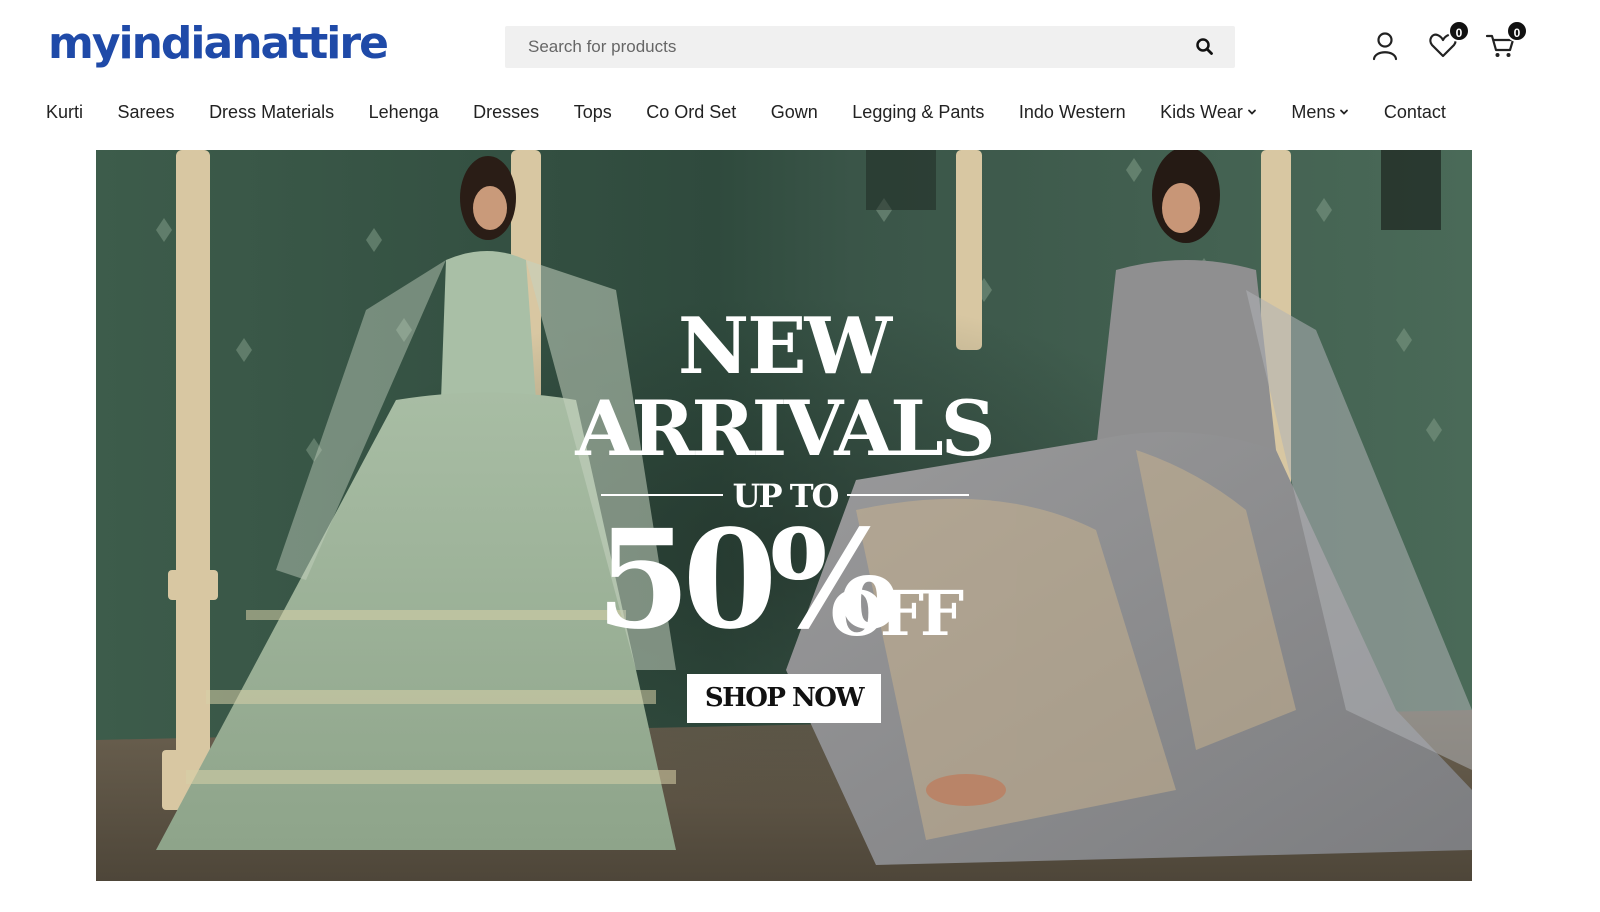 The image size is (1600, 912). Describe the element at coordinates (1459, 31) in the screenshot. I see `wishlist-count-badge: 0` at that location.